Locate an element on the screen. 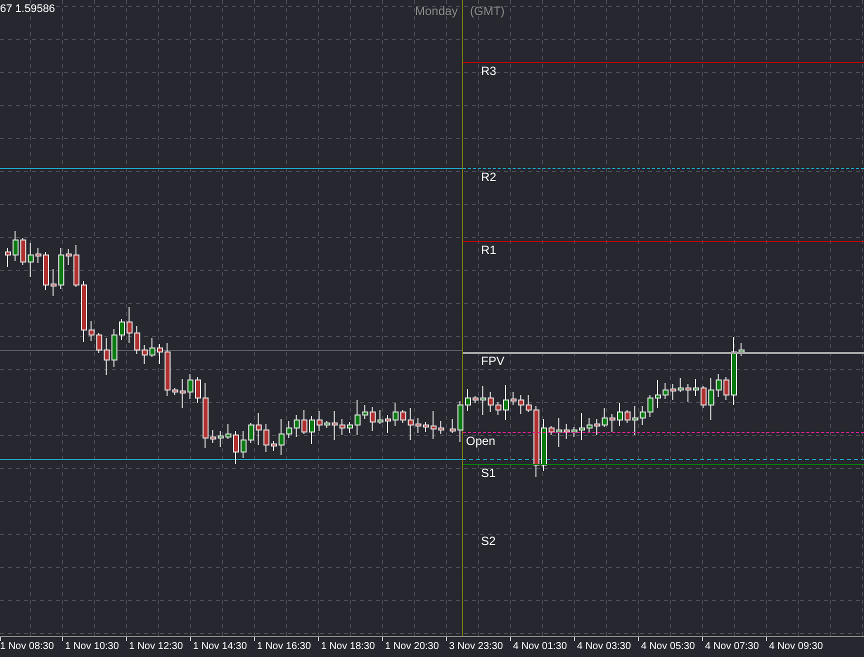  level-label: R1 is located at coordinates (488, 250).